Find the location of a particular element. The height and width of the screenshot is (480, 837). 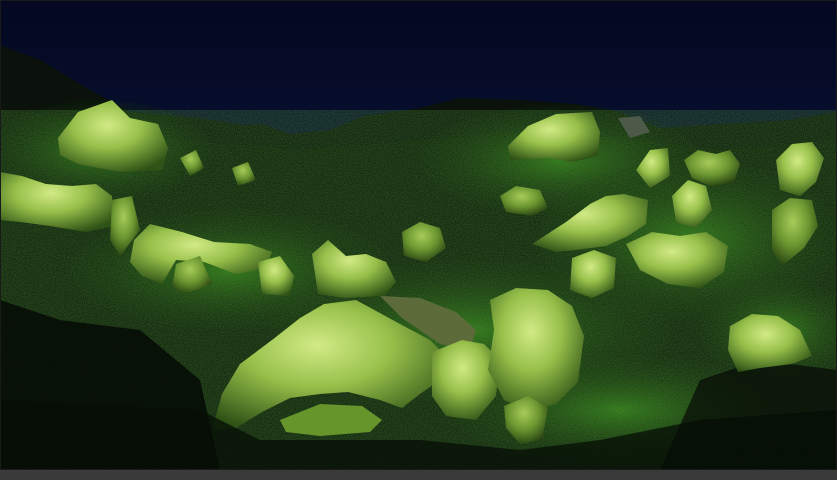

bottom-bar is located at coordinates (418, 475).